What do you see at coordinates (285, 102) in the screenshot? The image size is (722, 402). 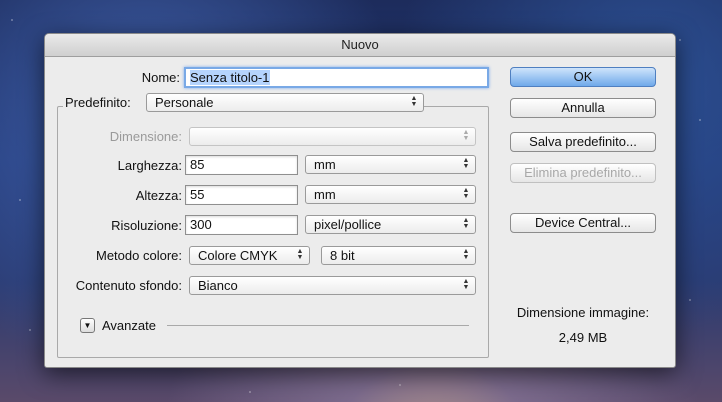 I see `preset-select: Personale ▲ ▼` at bounding box center [285, 102].